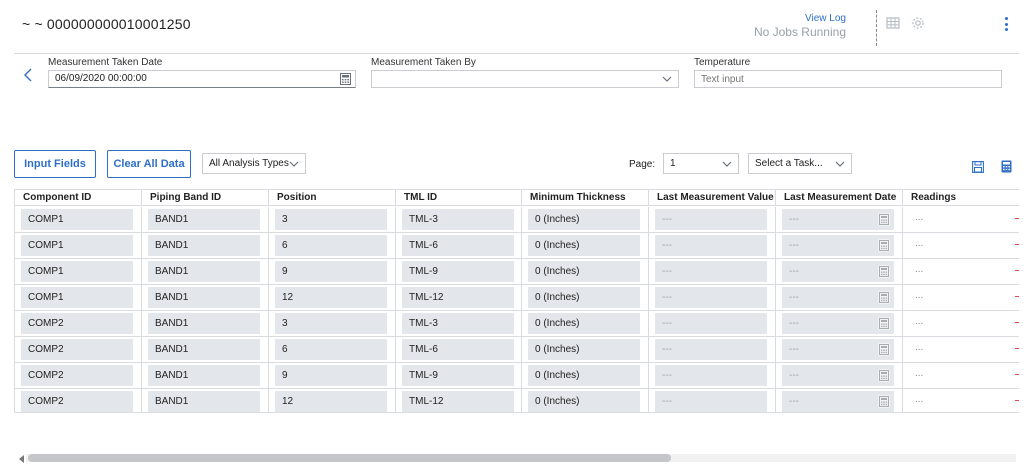 This screenshot has width=1034, height=475. What do you see at coordinates (205, 198) in the screenshot?
I see `column-header: Piping Band ID` at bounding box center [205, 198].